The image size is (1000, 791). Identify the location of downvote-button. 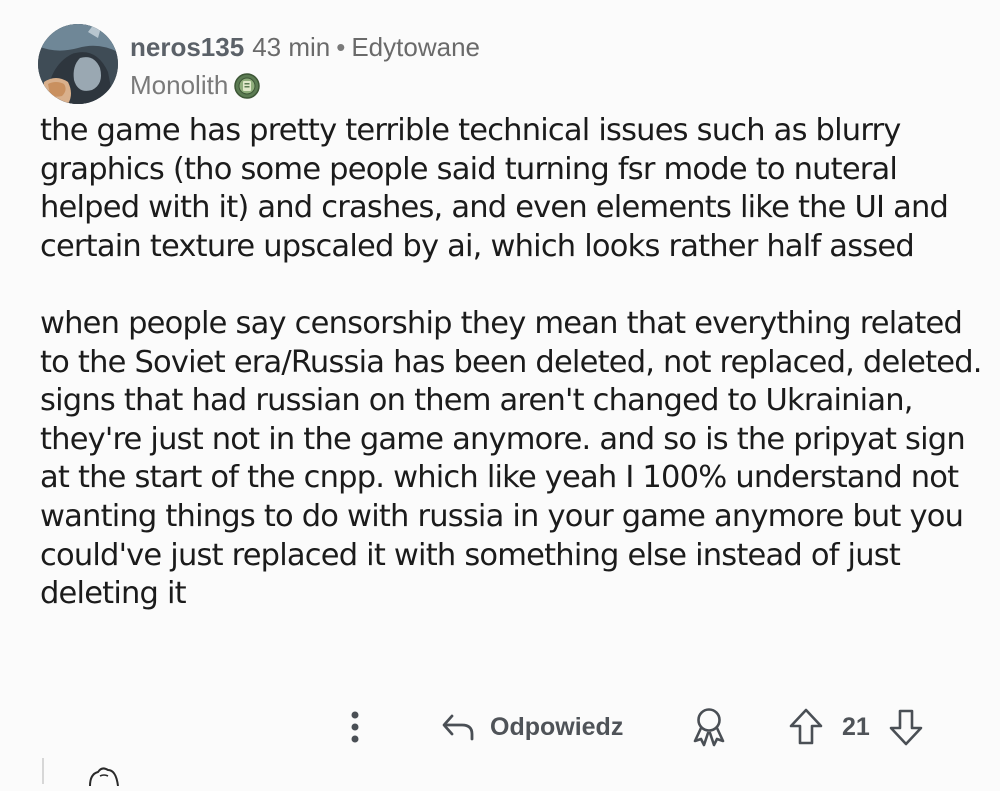
(906, 727).